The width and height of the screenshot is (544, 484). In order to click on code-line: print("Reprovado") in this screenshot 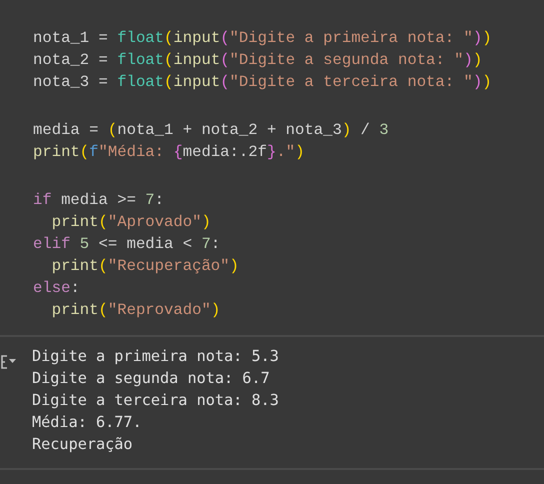, I will do `click(135, 310)`.